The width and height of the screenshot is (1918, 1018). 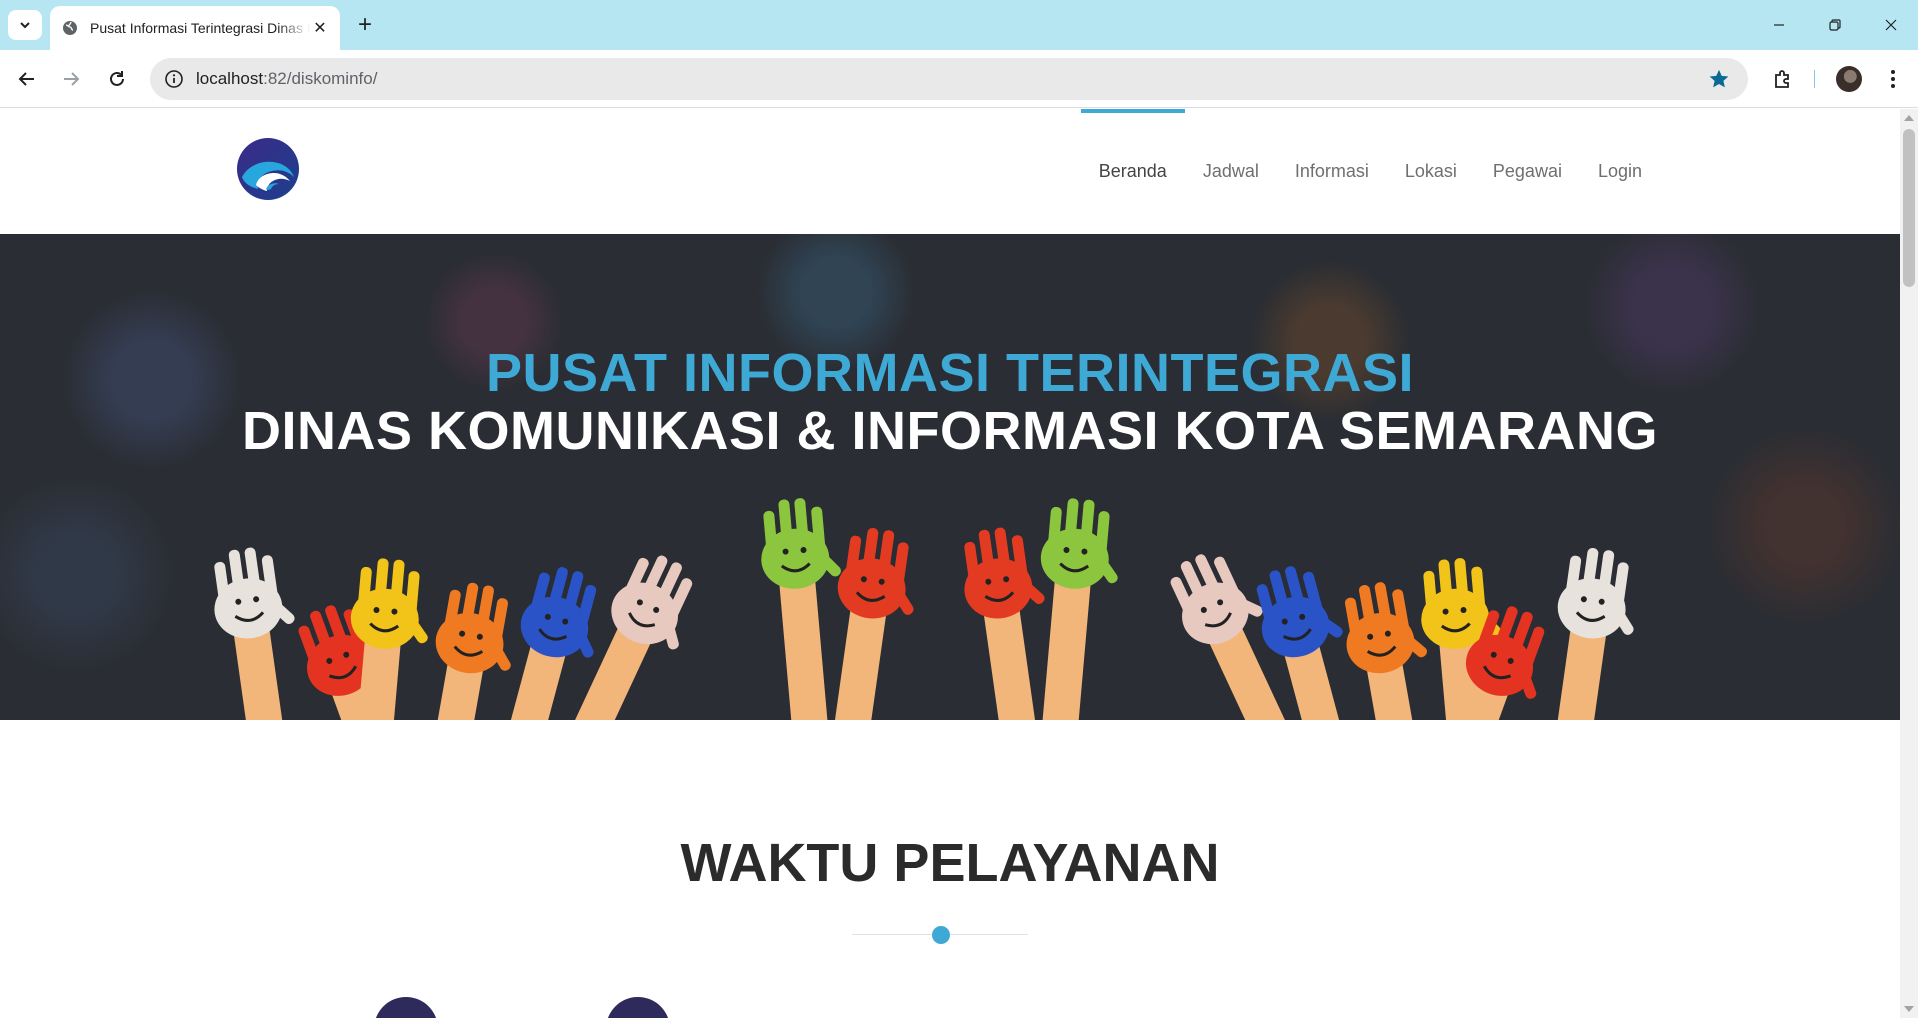 What do you see at coordinates (70, 28) in the screenshot?
I see `globe-icon` at bounding box center [70, 28].